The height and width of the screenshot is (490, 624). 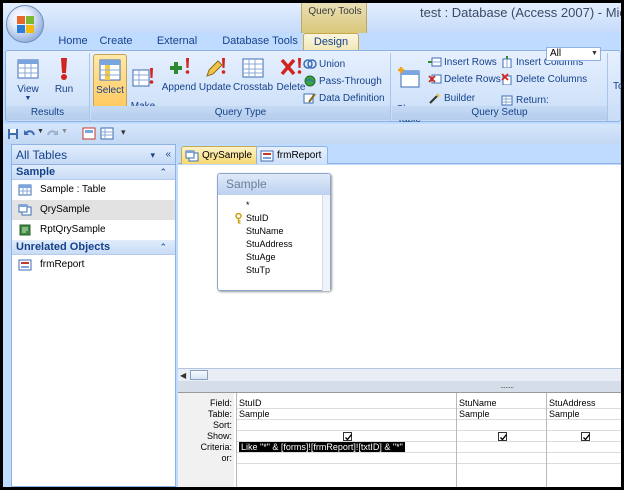 I want to click on nav-item-rptqrysample: RptQrySample, so click(x=93, y=230).